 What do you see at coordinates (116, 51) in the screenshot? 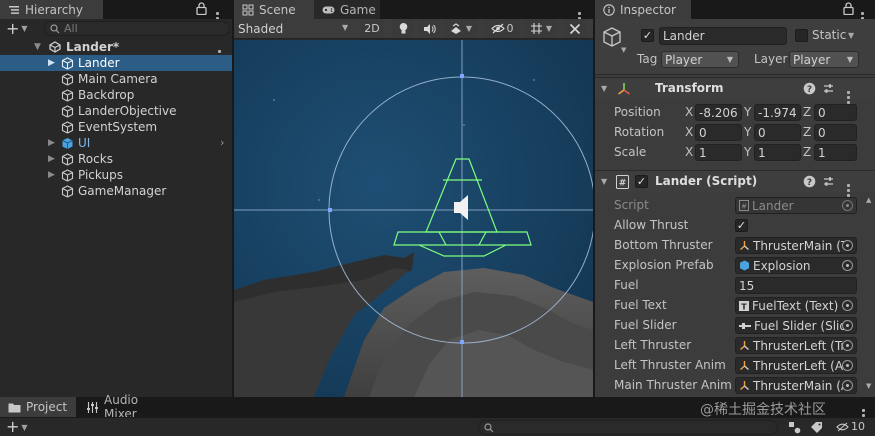
I see `scene-row: ▼ Lander*` at bounding box center [116, 51].